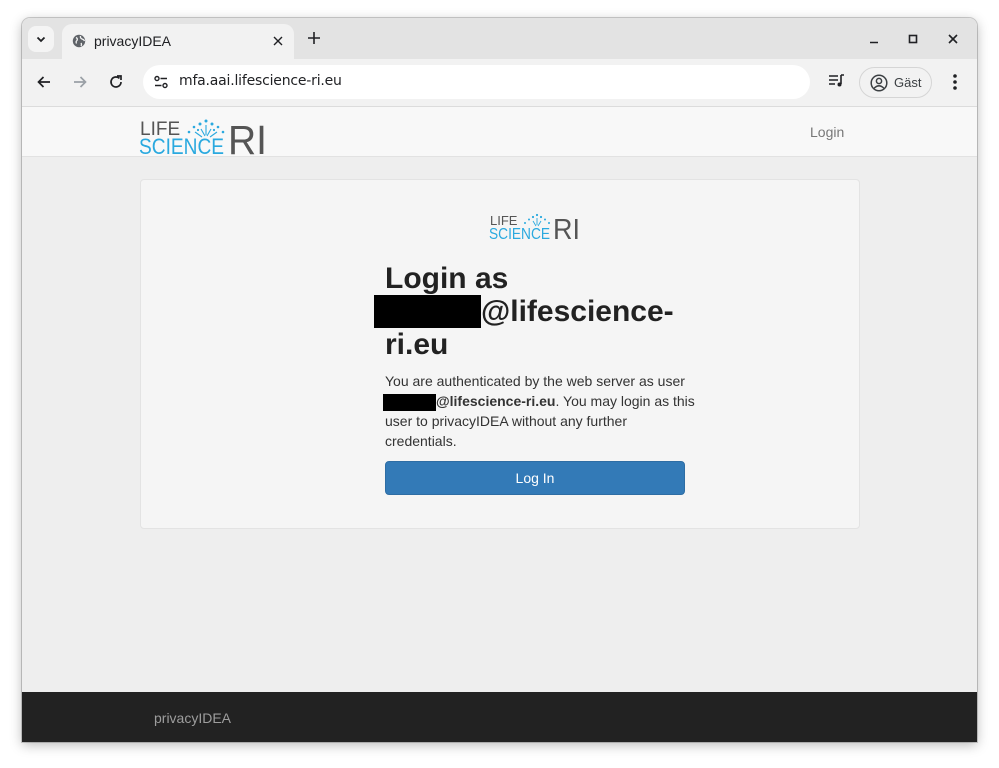  What do you see at coordinates (133, 41) in the screenshot?
I see `tab-title: privacyIDEA` at bounding box center [133, 41].